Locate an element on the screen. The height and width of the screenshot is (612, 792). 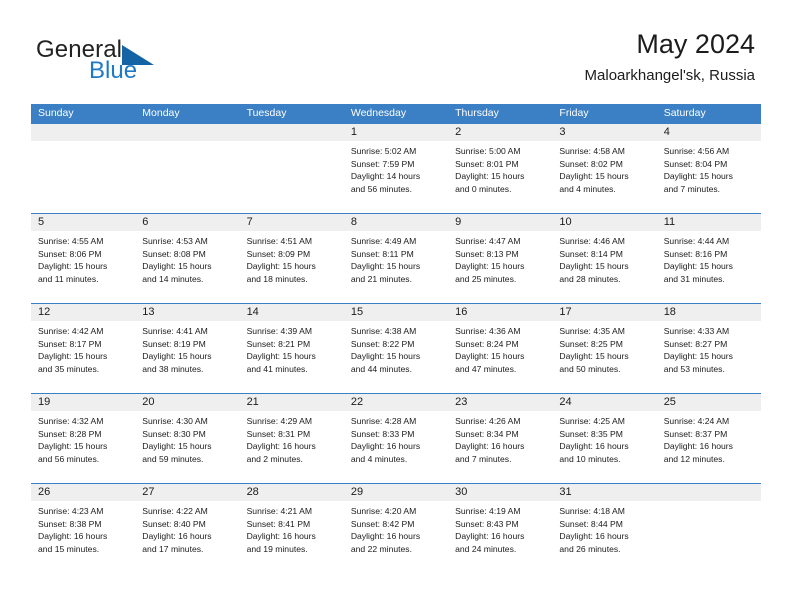
daylight-text-line2: and 4 minutes. is located at coordinates (379, 458).